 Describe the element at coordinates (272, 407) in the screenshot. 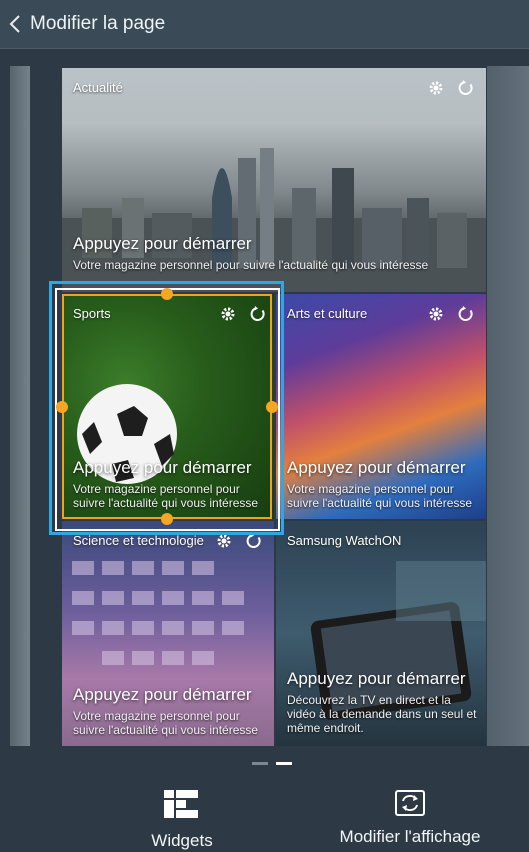

I see `resize-handle-right` at that location.